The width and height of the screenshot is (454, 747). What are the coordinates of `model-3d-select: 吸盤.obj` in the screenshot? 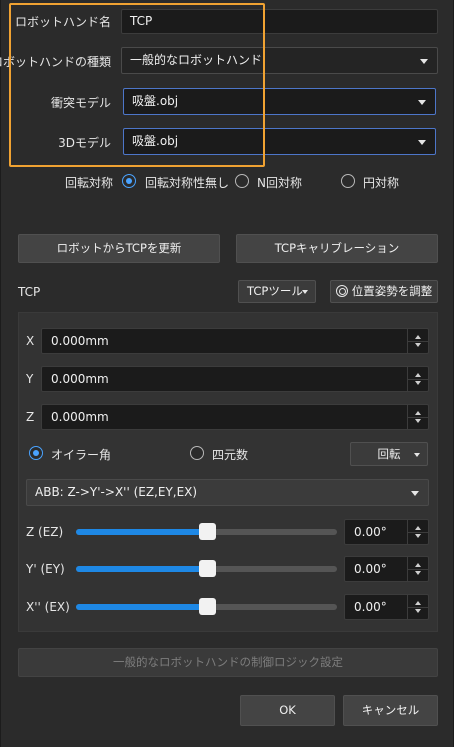 It's located at (279, 141).